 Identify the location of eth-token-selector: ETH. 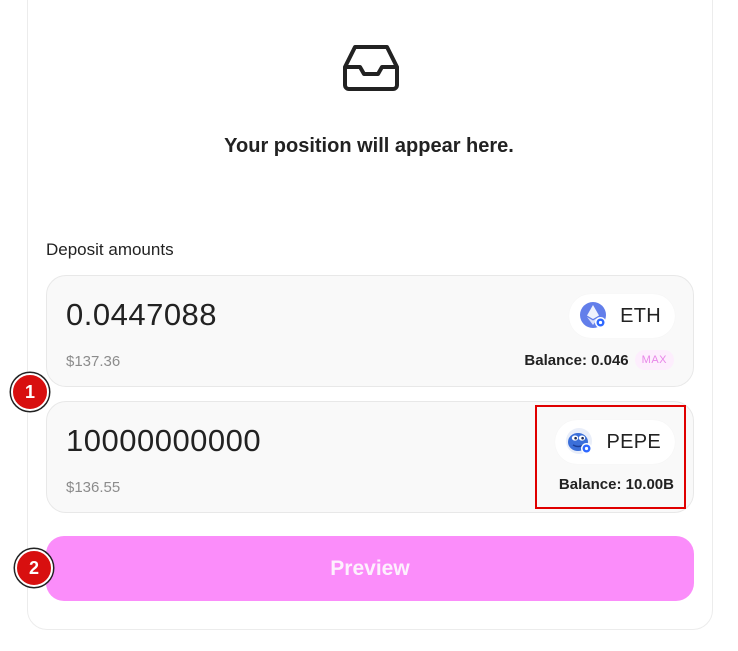
(622, 316).